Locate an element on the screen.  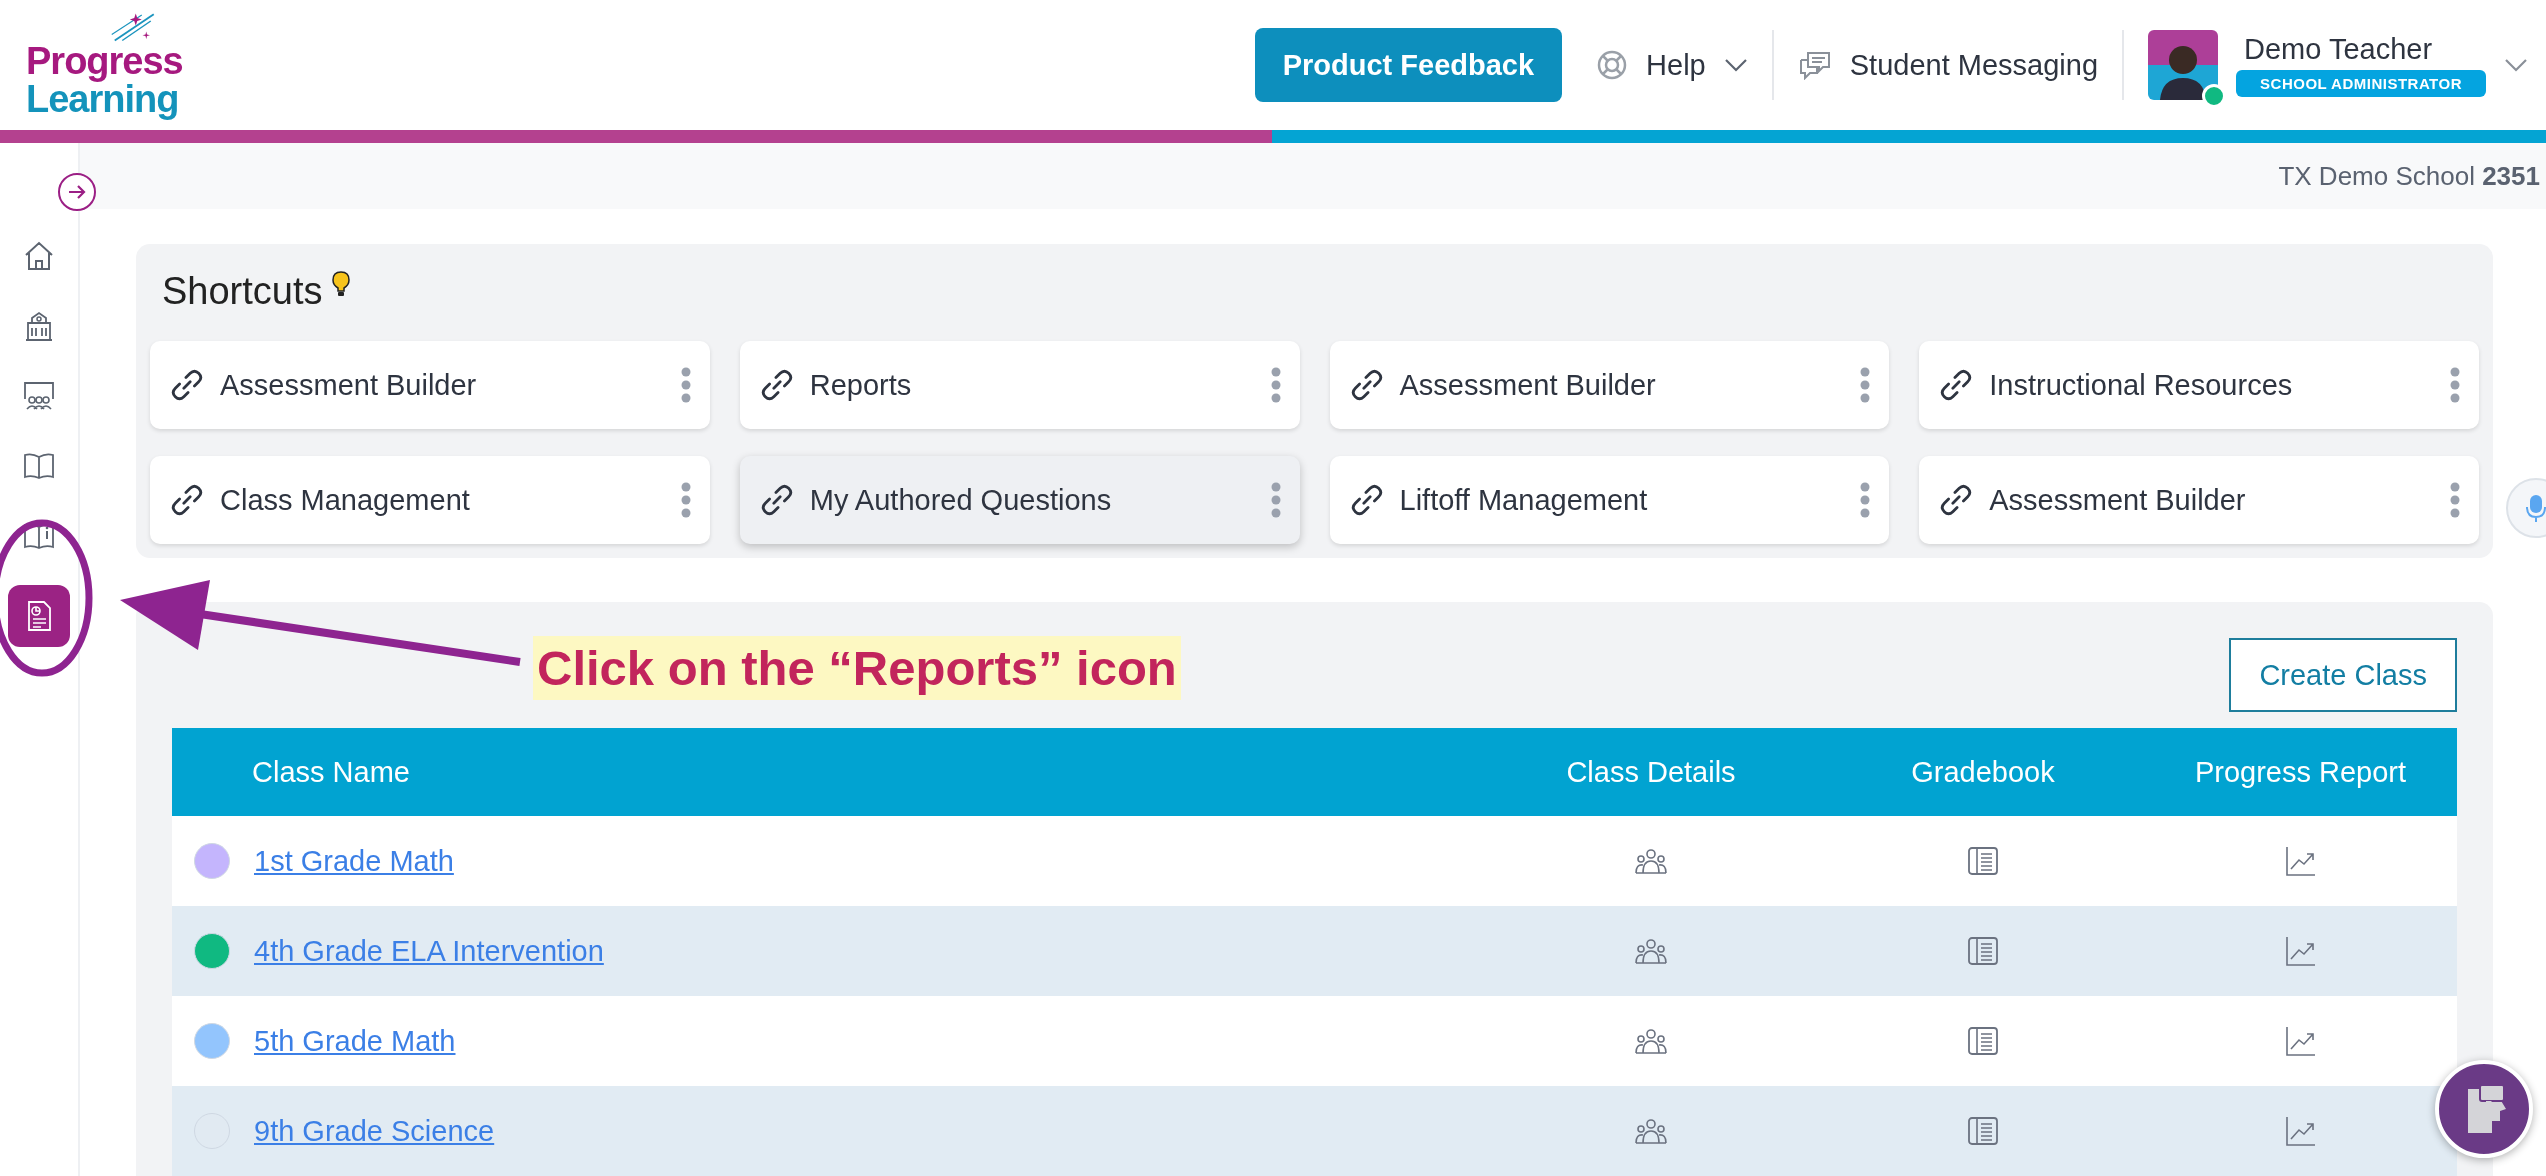
product-feedback-button: Product Feedback is located at coordinates (1408, 65).